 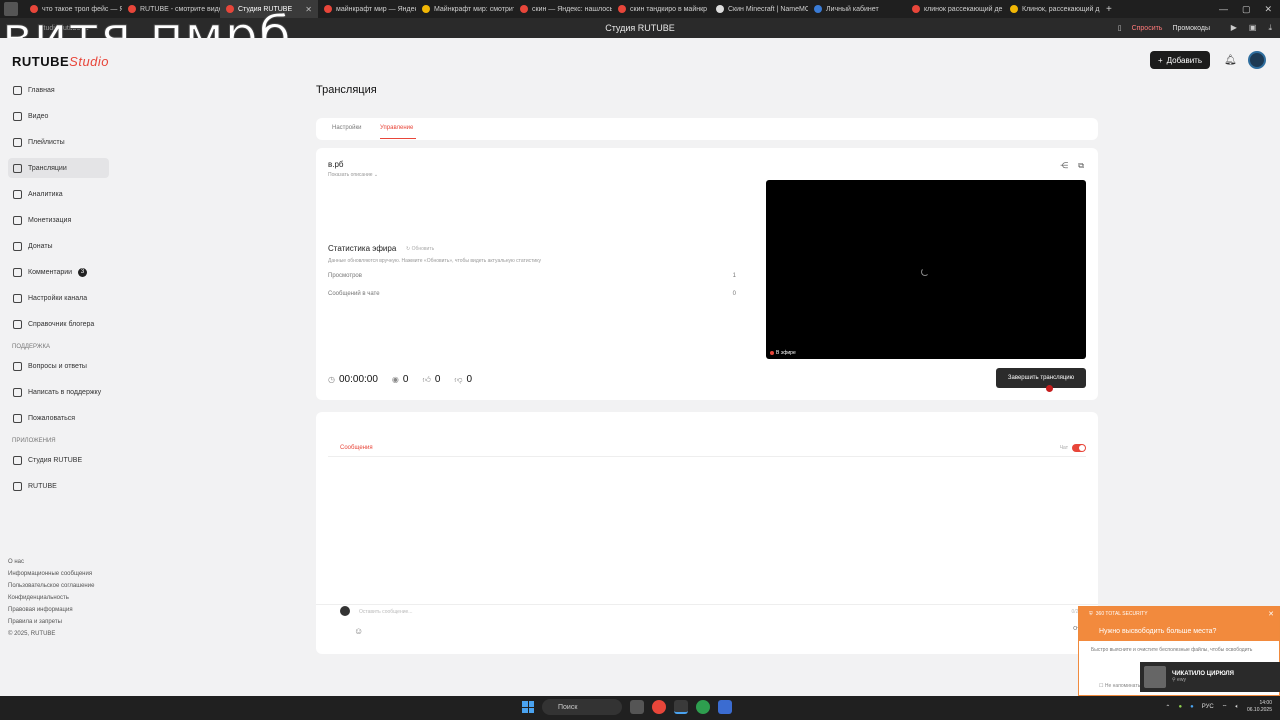 What do you see at coordinates (1234, 28) in the screenshot?
I see `play-icon: ▶` at bounding box center [1234, 28].